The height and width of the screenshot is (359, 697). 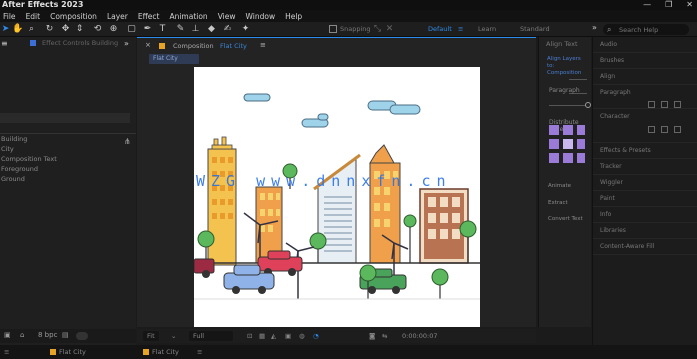 What do you see at coordinates (127, 141) in the screenshot?
I see `flowchart-icon: ⋔` at bounding box center [127, 141].